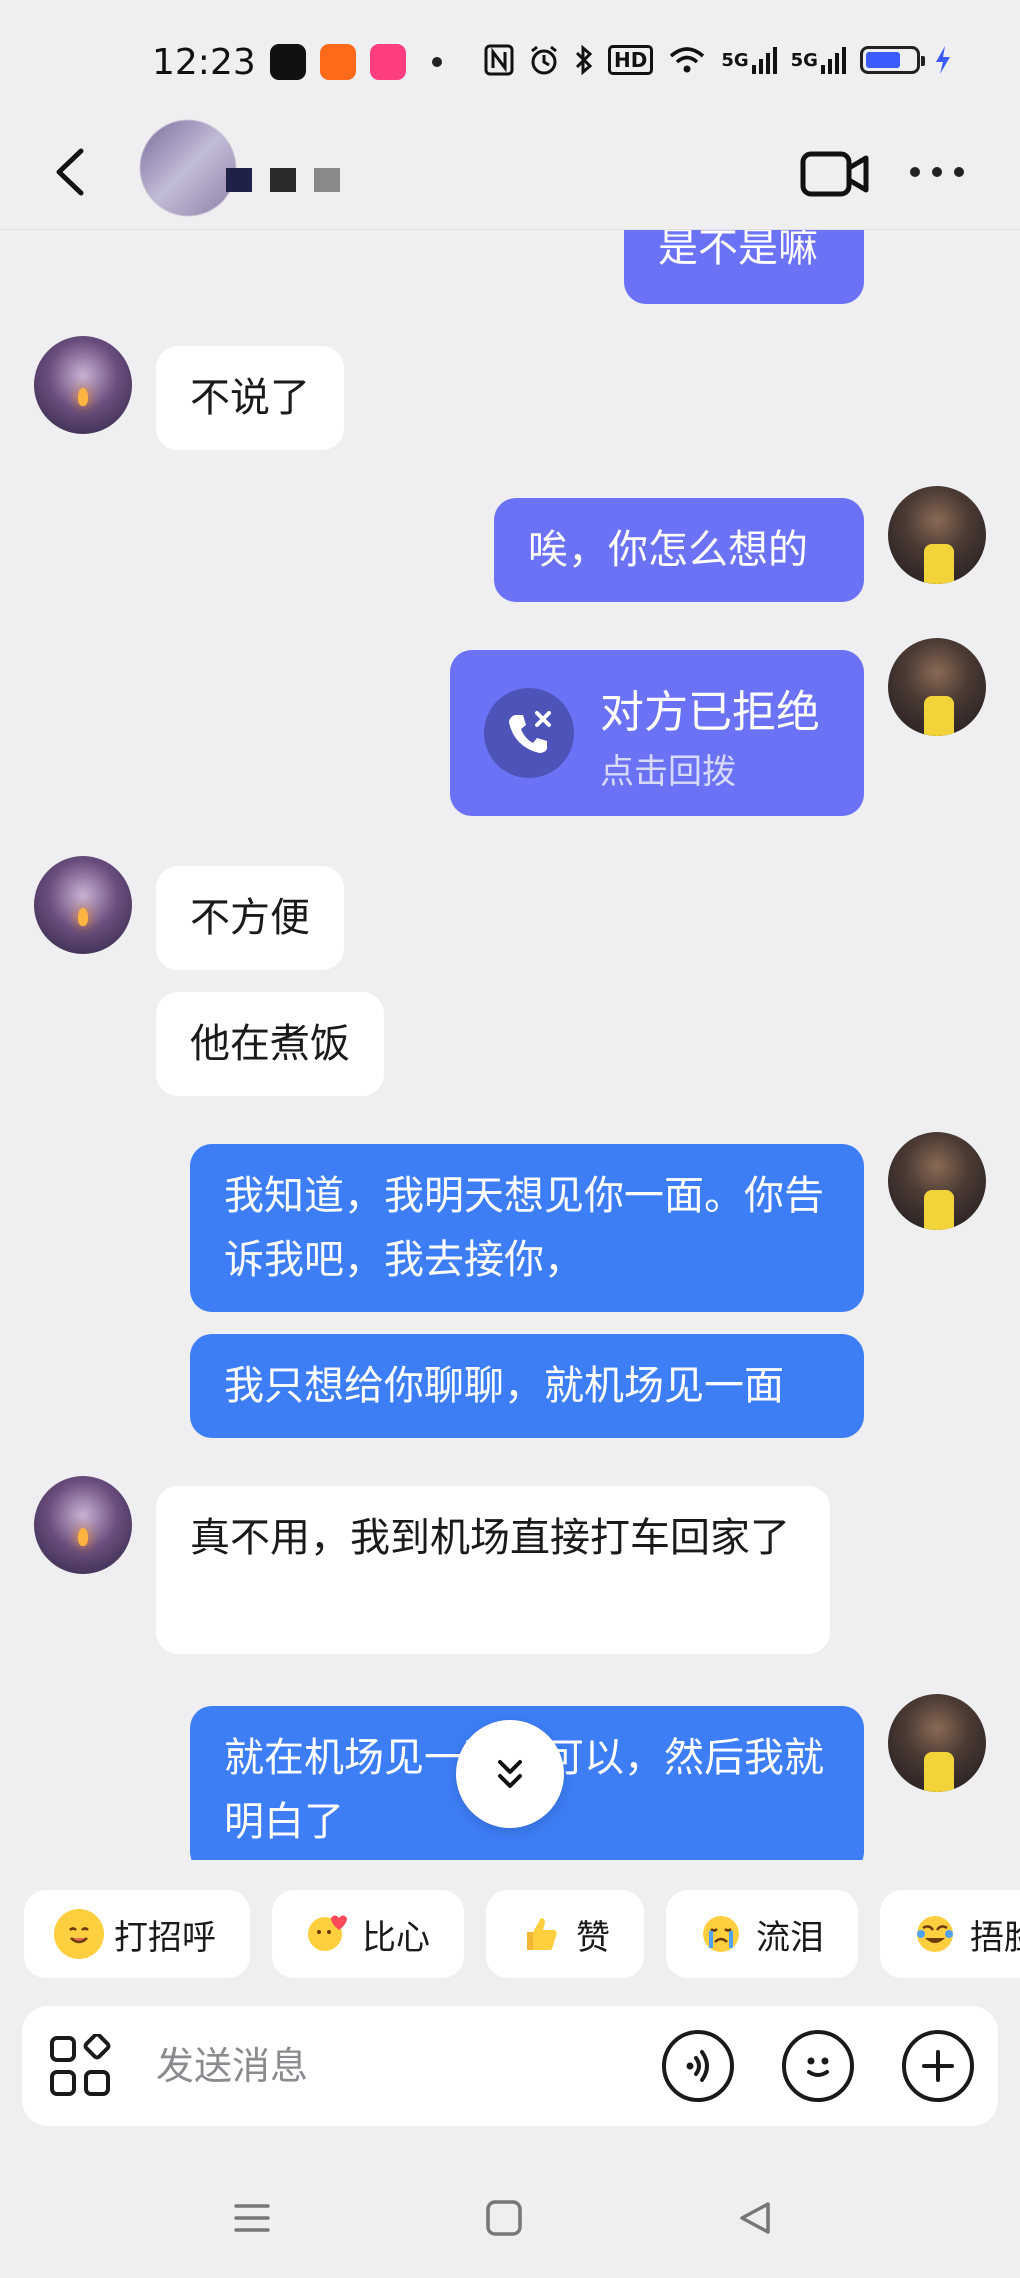 Image resolution: width=1020 pixels, height=2278 pixels. I want to click on message-bubble-outgoing: 我知道，我明天想见你一面。你告诉我吧，我去接你，, so click(527, 1228).